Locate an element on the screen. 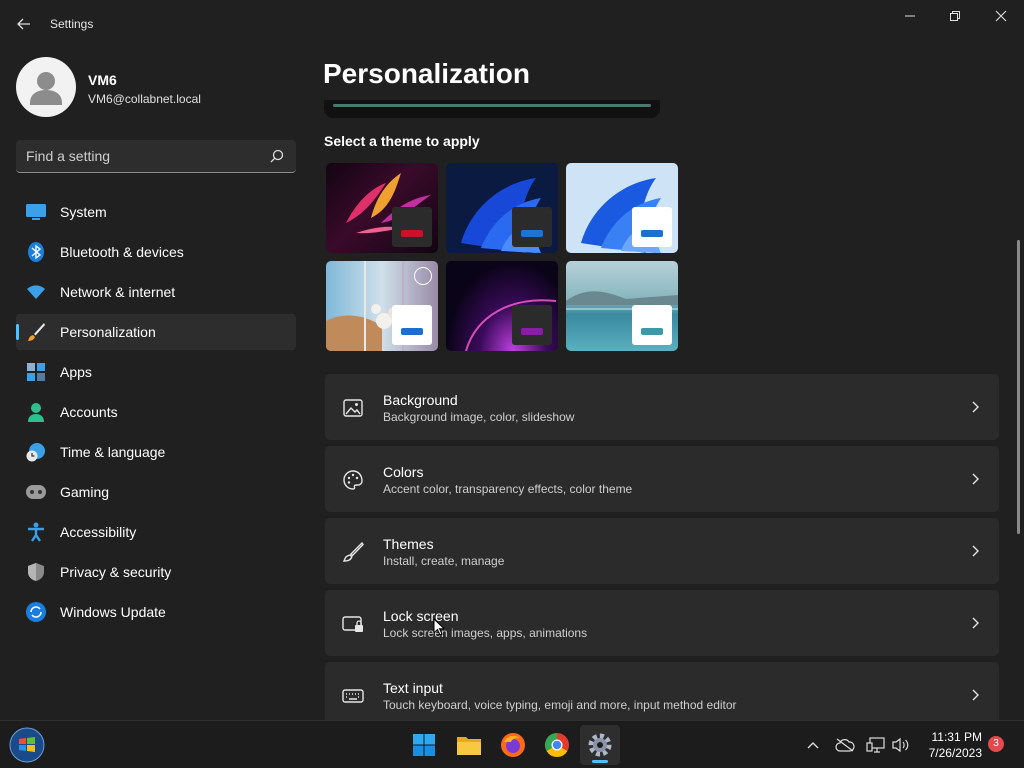 This screenshot has height=768, width=1024. sidebar-item-label: Privacy & security is located at coordinates (116, 572).